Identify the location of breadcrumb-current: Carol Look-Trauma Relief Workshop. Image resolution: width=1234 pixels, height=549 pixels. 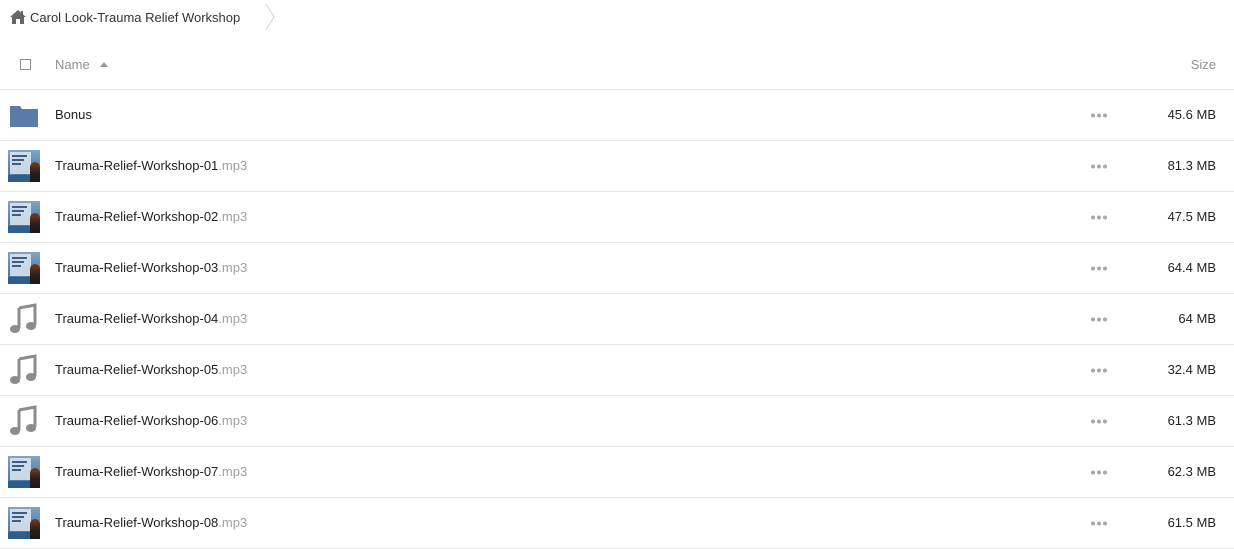
(135, 18).